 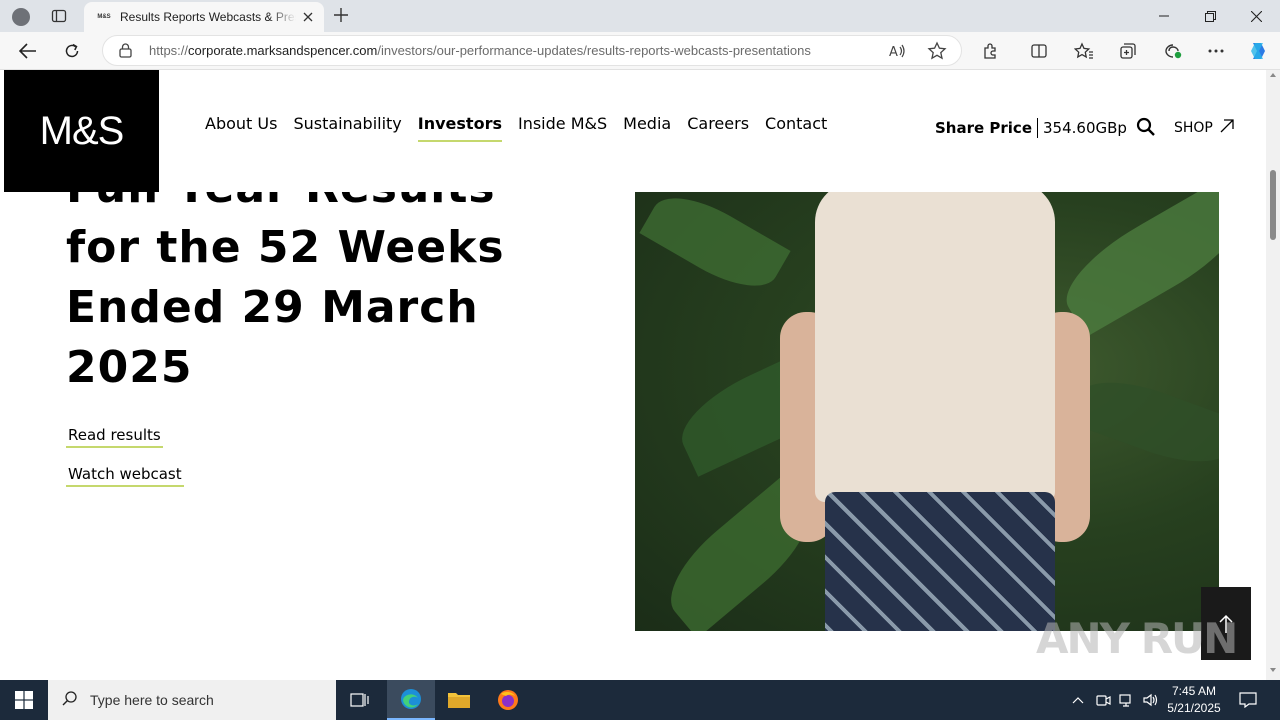 I want to click on taskbar-search-box: Type here to search, so click(x=192, y=700).